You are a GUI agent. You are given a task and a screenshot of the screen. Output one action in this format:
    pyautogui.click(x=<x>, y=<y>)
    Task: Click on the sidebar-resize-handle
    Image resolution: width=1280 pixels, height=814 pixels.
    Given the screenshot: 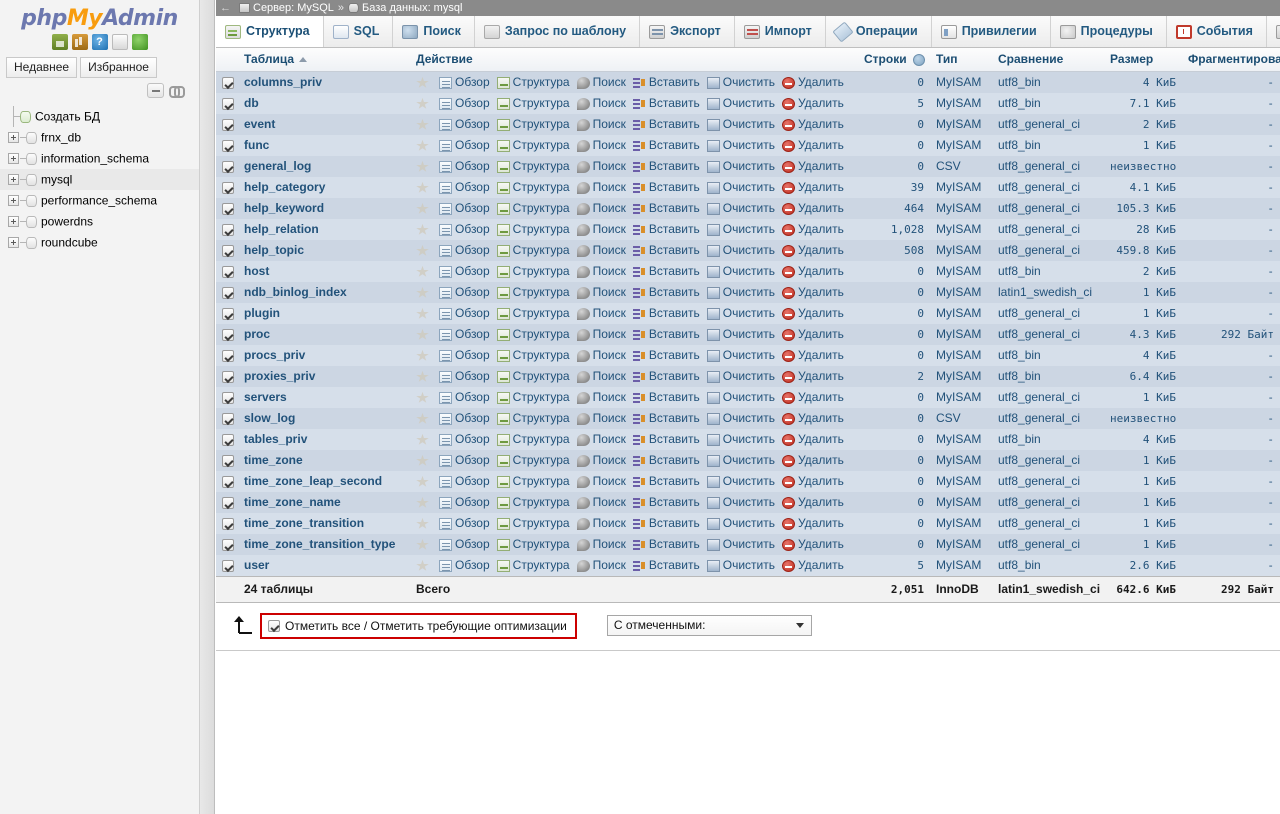 What is the action you would take?
    pyautogui.click(x=207, y=407)
    